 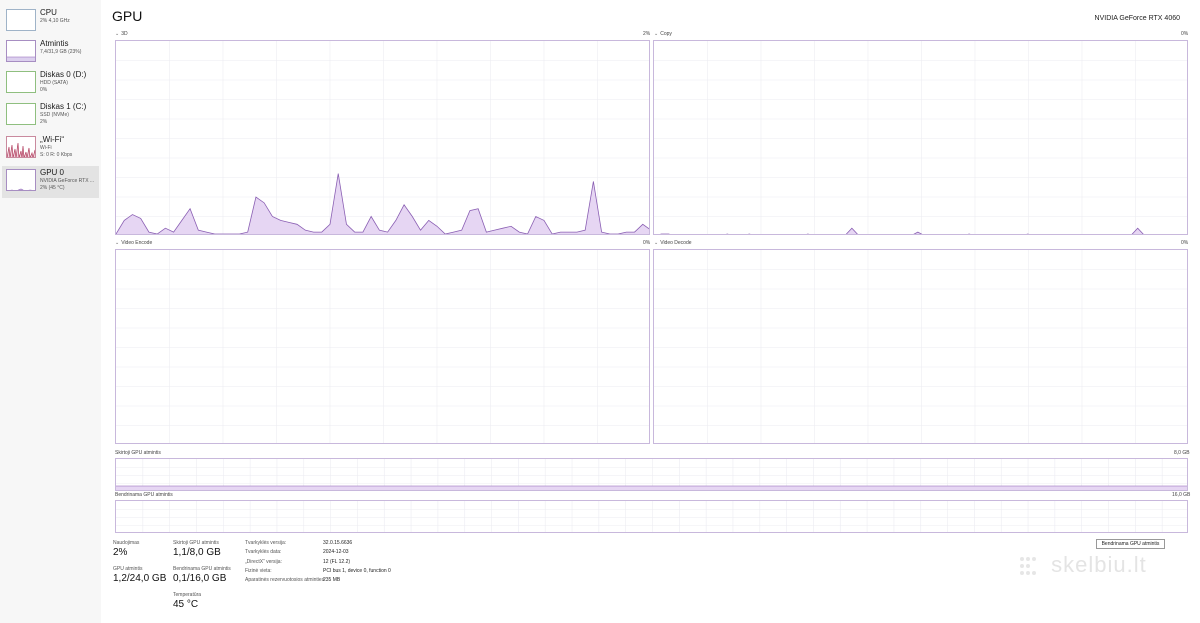 What do you see at coordinates (54, 43) in the screenshot?
I see `sidebar-item-label: Atmintis` at bounding box center [54, 43].